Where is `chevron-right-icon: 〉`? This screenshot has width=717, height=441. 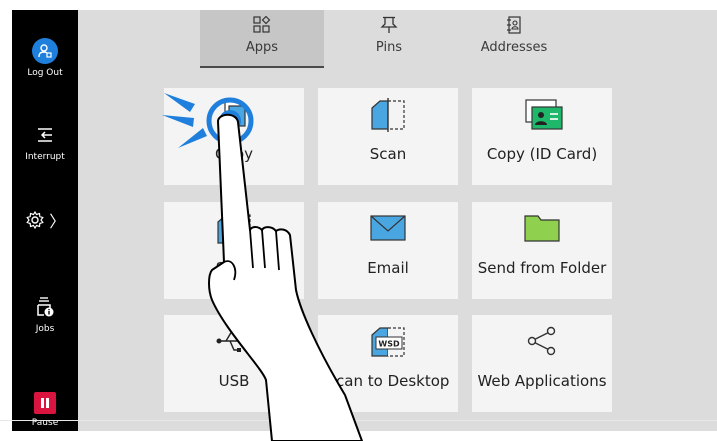
chevron-right-icon: 〉 is located at coordinates (57, 222).